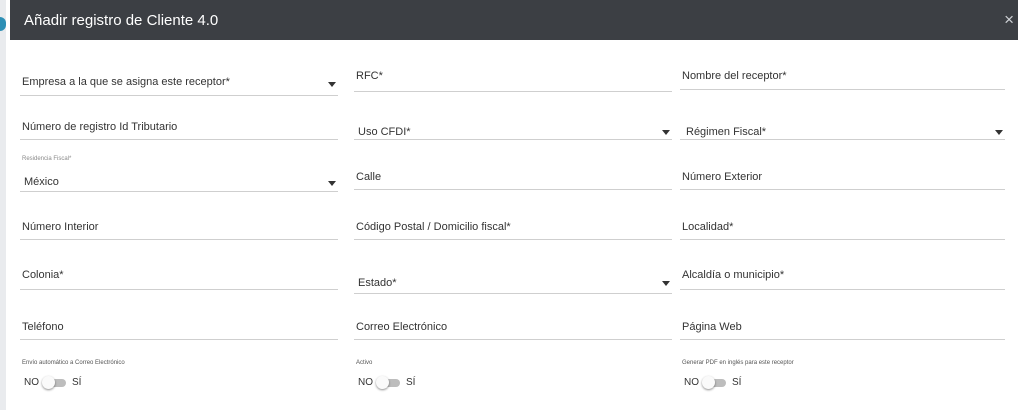 Image resolution: width=1018 pixels, height=410 pixels. I want to click on residencia-fiscal-label: Residencia Fiscal*, so click(47, 159).